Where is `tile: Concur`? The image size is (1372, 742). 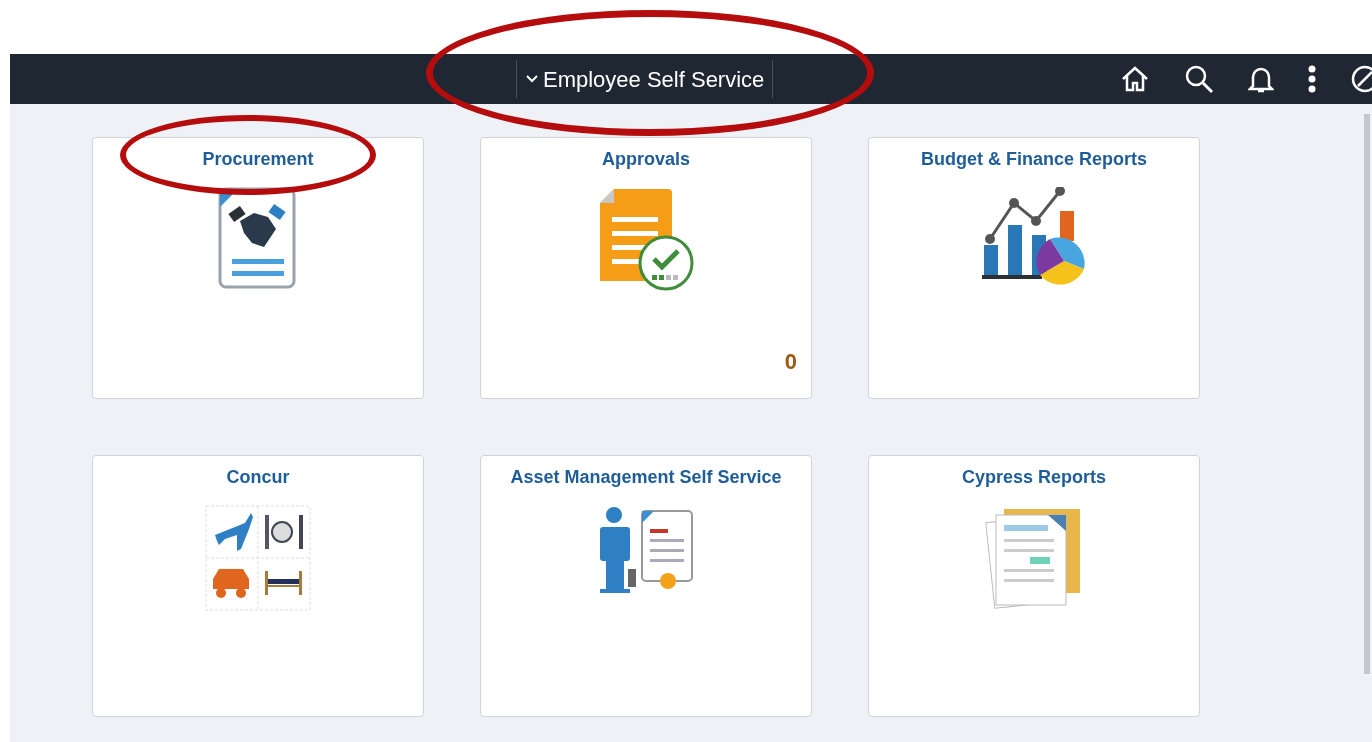
tile: Concur is located at coordinates (258, 586).